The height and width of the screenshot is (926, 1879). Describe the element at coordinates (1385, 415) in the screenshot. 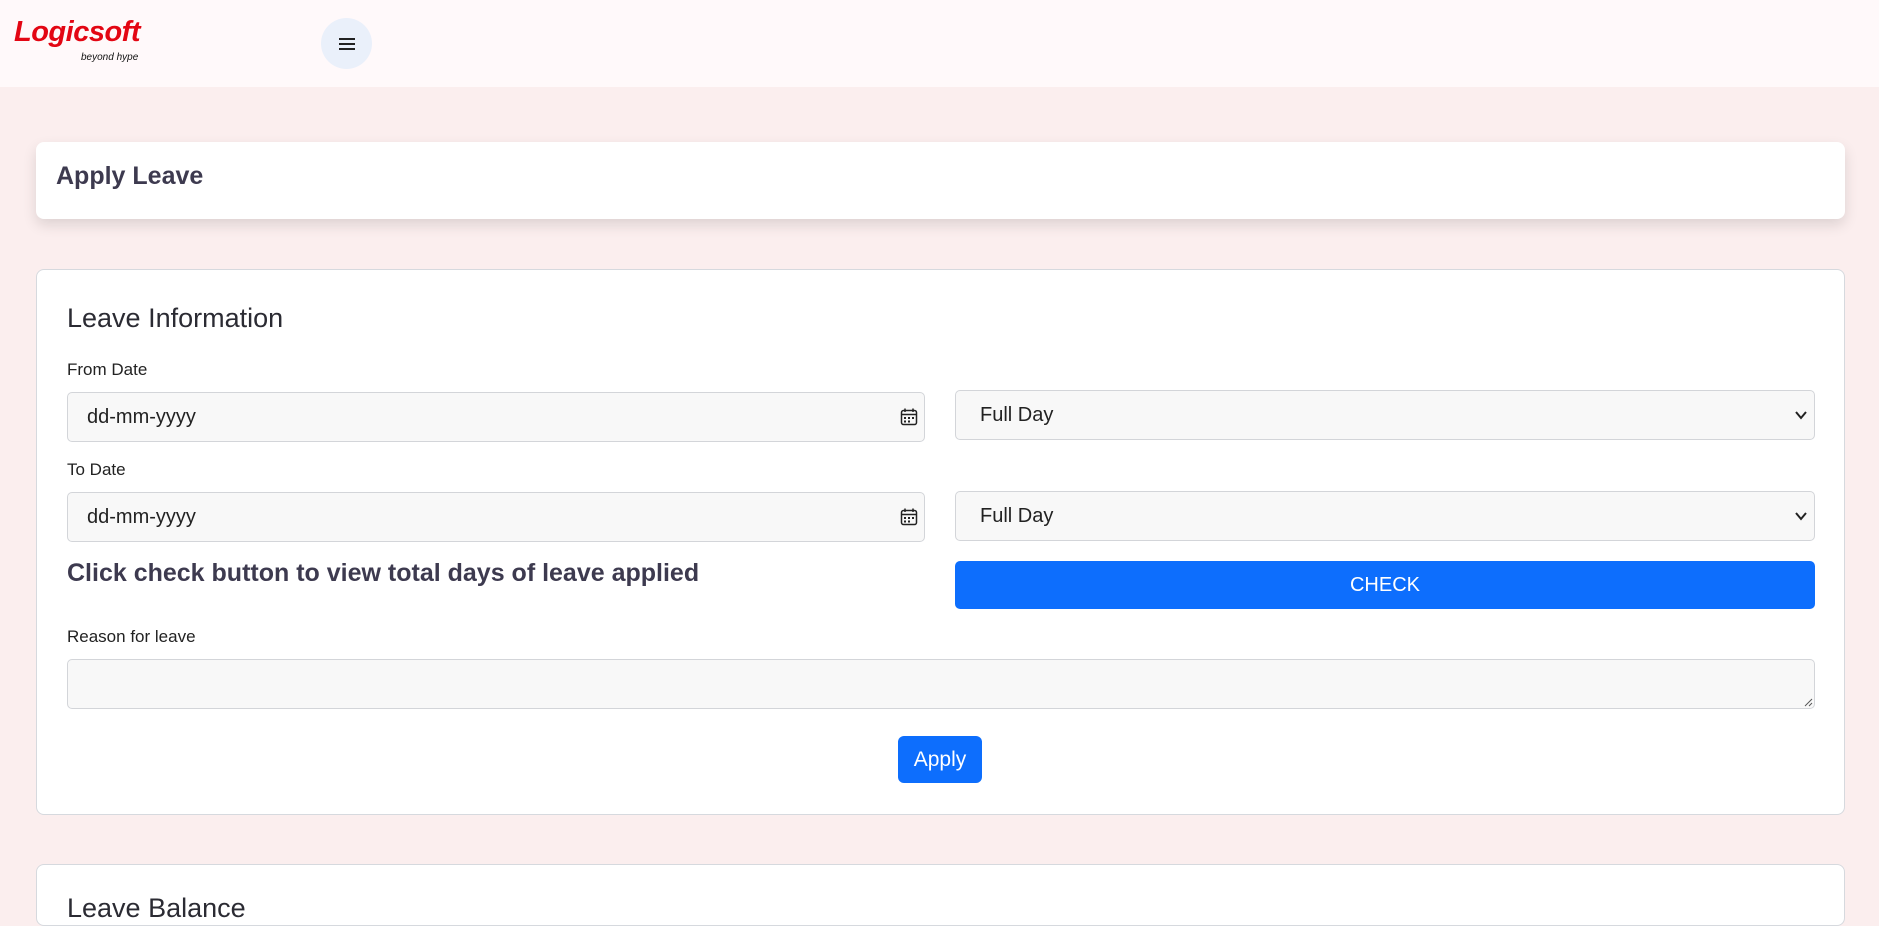

I see `from-date-duration-select: Full Day` at that location.